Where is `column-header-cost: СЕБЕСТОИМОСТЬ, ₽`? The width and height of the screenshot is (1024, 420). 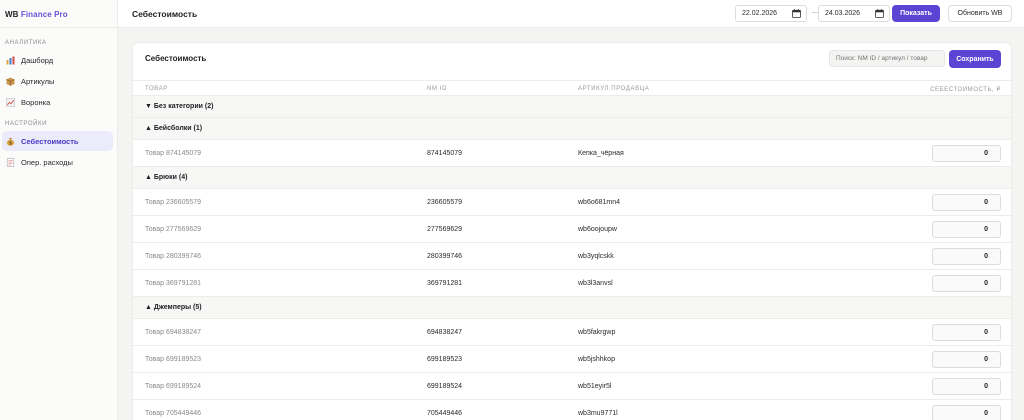
column-header-cost: СЕБЕСТОИМОСТЬ, ₽ is located at coordinates (965, 90).